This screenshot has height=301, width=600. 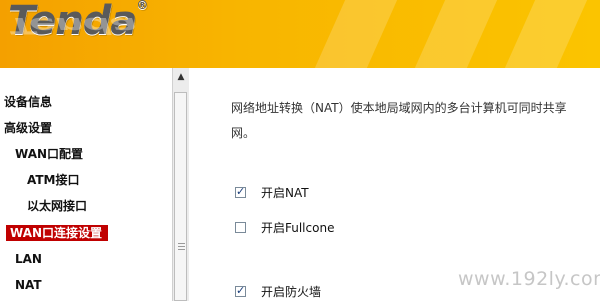 I want to click on grip-icon, so click(x=181, y=247).